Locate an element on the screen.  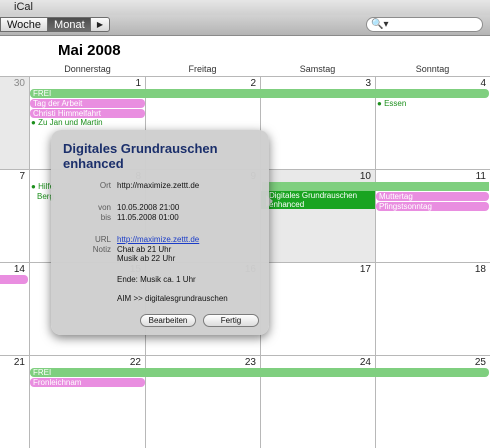
day-number: 18 is located at coordinates (476, 269).